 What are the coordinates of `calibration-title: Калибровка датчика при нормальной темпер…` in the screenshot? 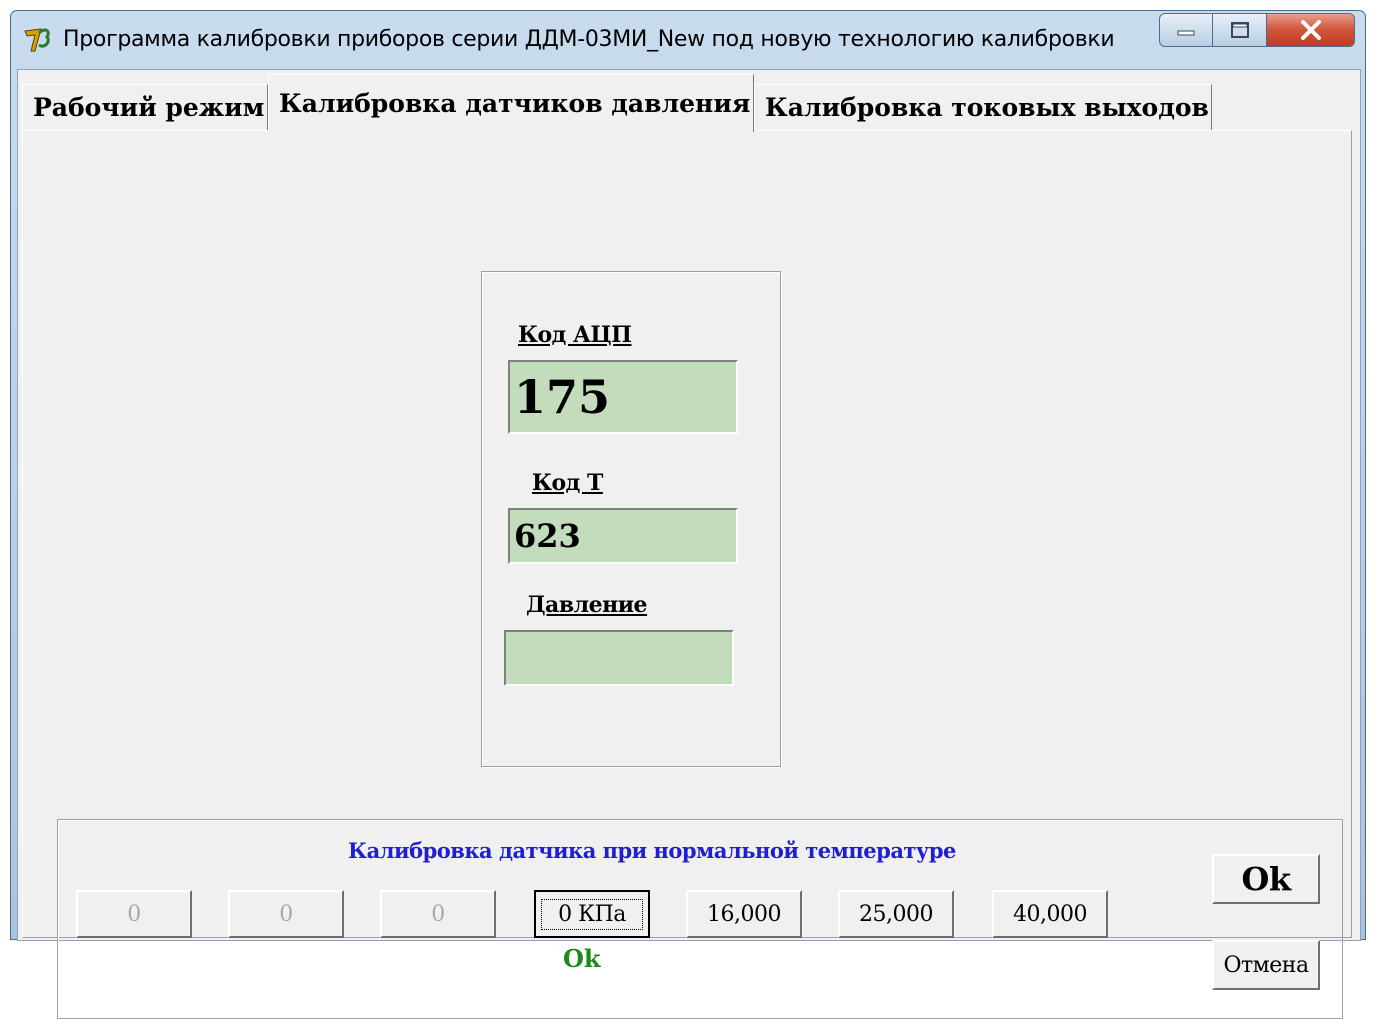 It's located at (652, 850).